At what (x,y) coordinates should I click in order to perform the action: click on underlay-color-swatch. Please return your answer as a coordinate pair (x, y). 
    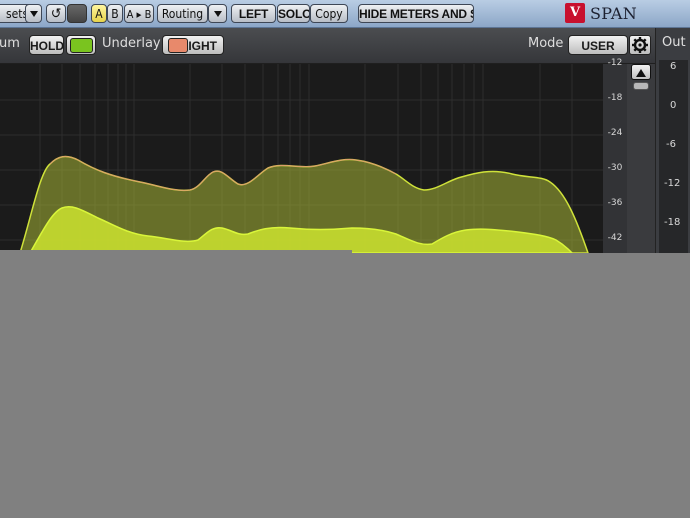
    Looking at the image, I should click on (178, 45).